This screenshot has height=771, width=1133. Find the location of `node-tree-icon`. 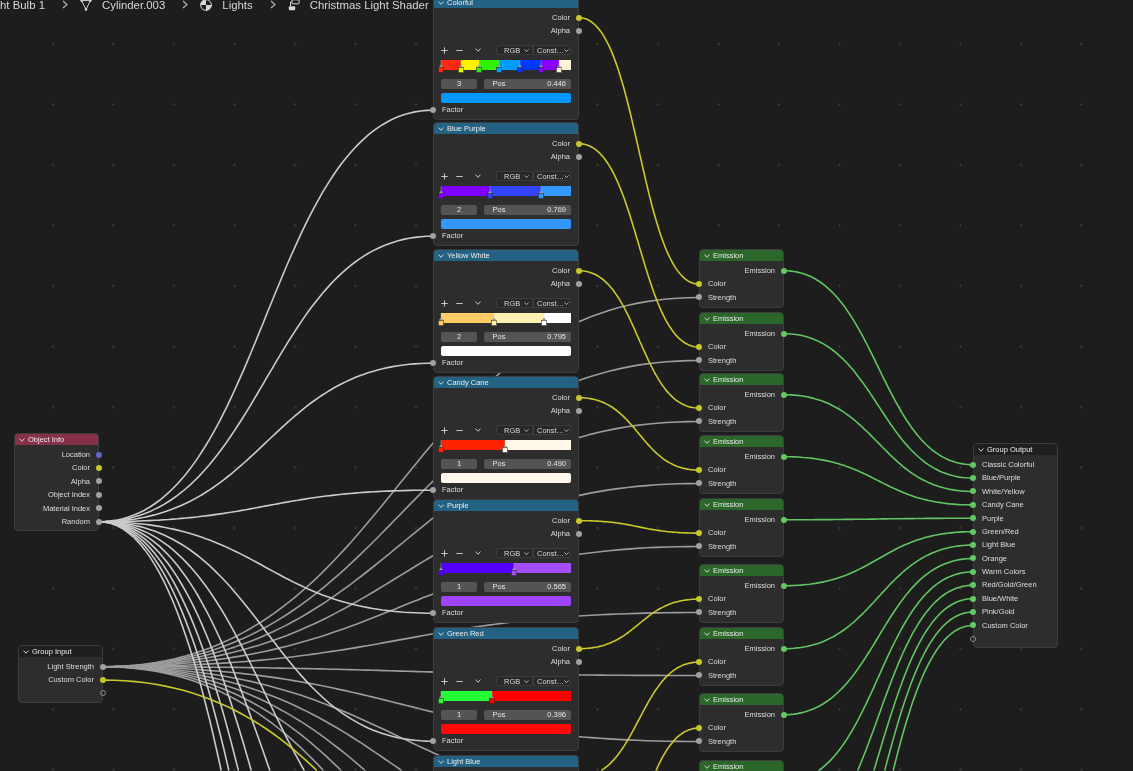

node-tree-icon is located at coordinates (293, 5).